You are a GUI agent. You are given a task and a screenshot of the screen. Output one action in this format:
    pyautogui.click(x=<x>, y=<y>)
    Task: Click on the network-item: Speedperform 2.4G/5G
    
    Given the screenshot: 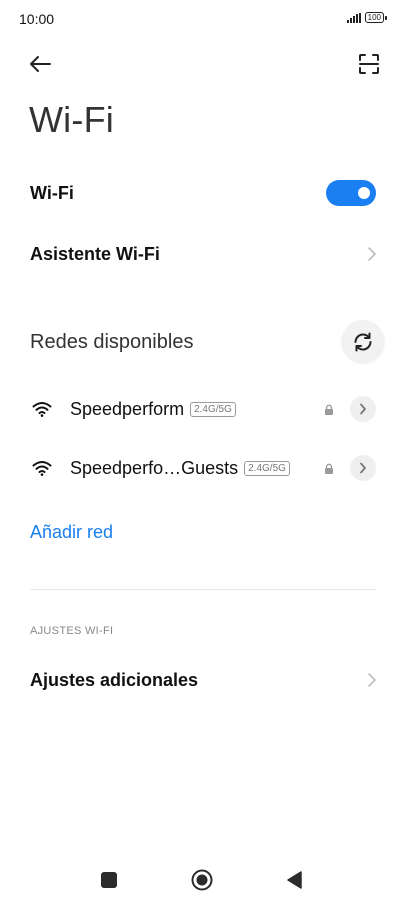 What is the action you would take?
    pyautogui.click(x=203, y=409)
    